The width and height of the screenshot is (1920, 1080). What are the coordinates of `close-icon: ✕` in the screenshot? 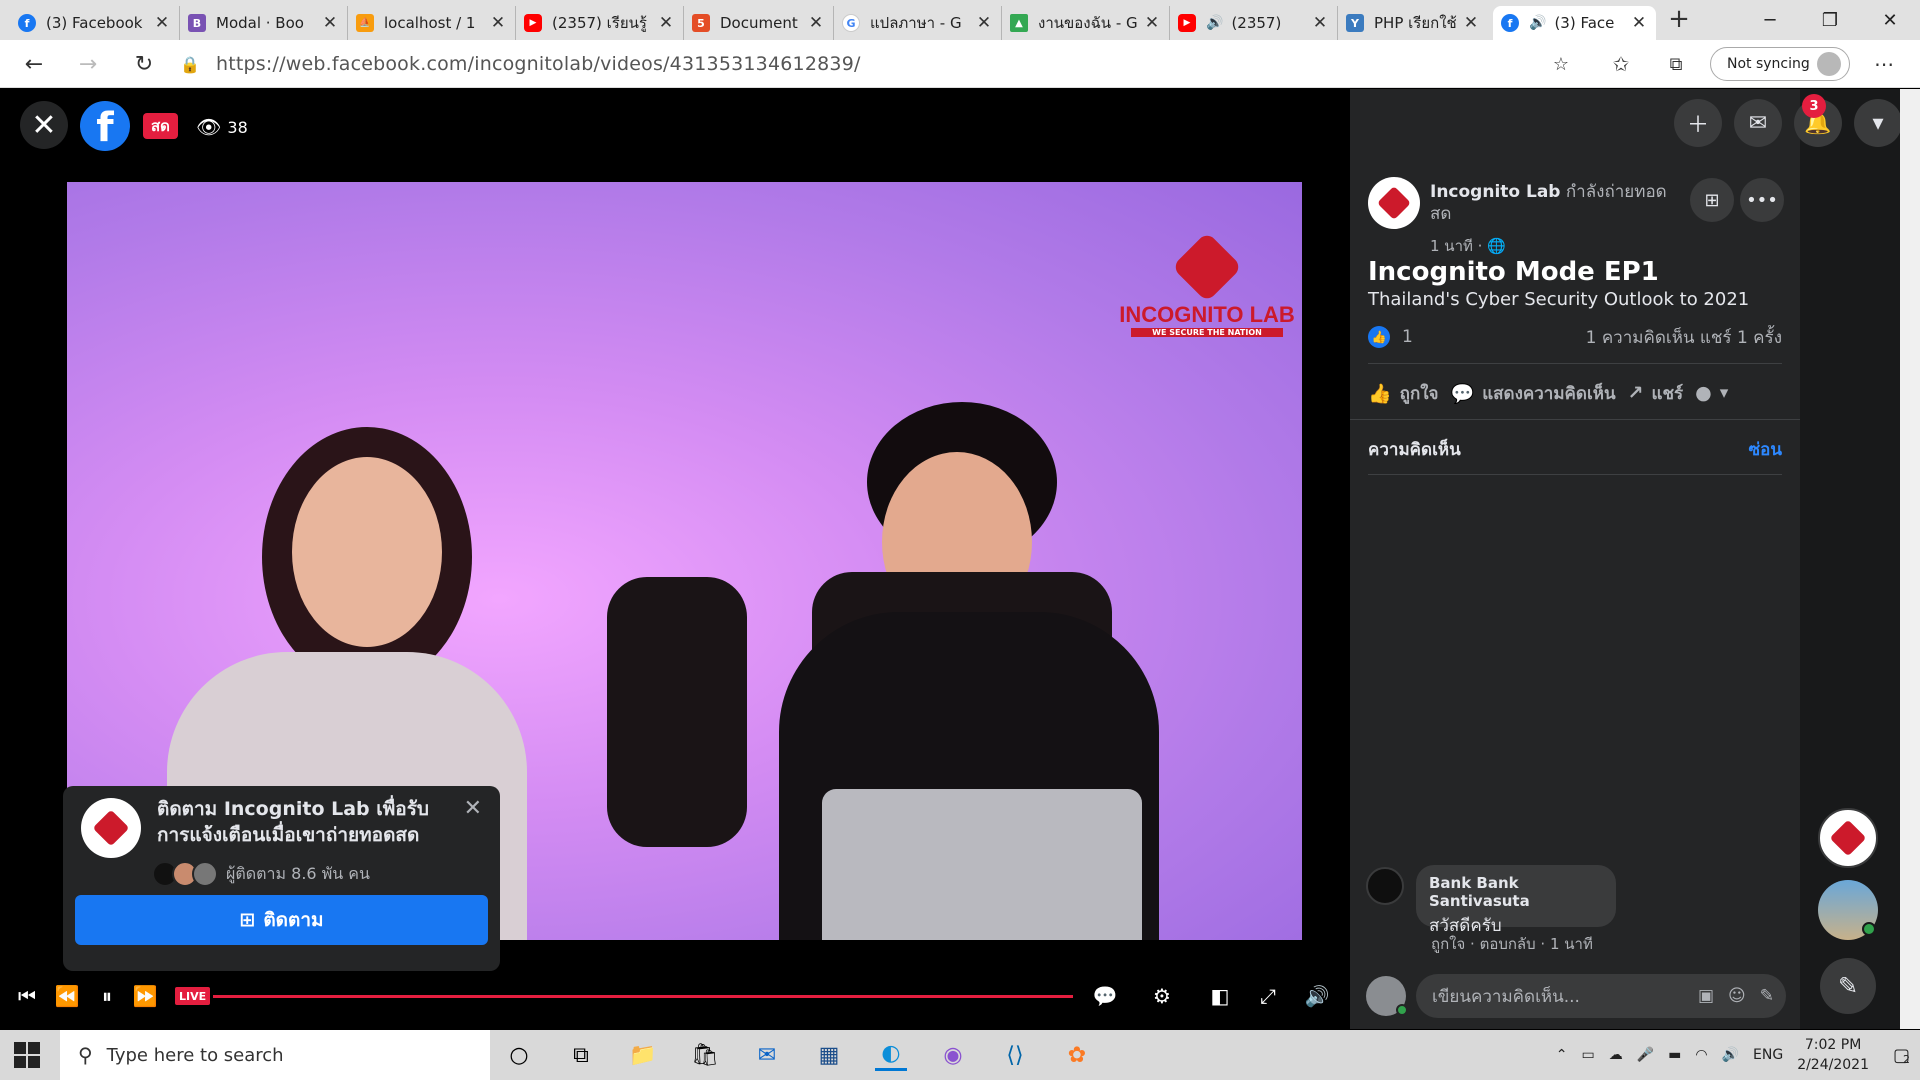 It's located at (473, 808).